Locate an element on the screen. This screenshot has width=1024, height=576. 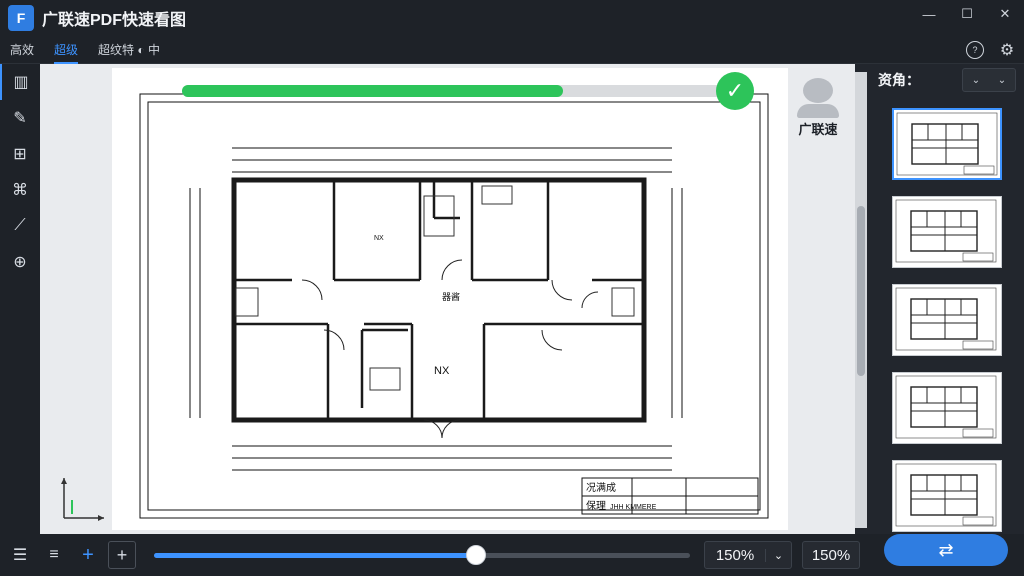
left-toolbar: ▥ ✎ ⊞ ⌘ ⟋ ⊕ is located at coordinates (20, 299).